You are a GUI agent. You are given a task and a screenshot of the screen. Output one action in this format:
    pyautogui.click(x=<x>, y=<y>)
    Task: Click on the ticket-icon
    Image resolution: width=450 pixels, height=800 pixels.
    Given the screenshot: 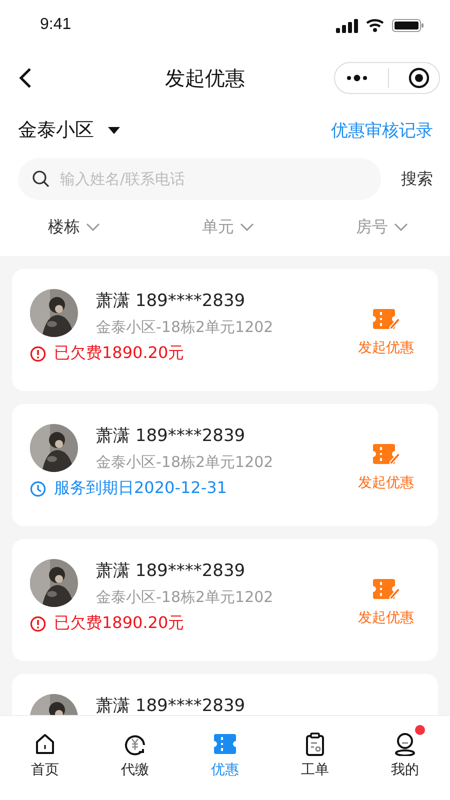 What is the action you would take?
    pyautogui.click(x=225, y=744)
    